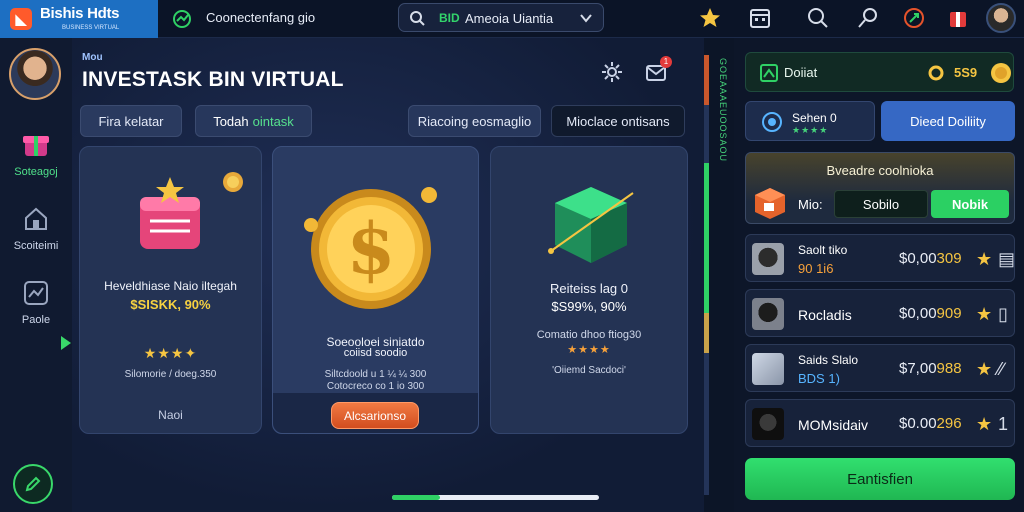 The height and width of the screenshot is (512, 1024). I want to click on item-price-tail: 909, so click(949, 313).